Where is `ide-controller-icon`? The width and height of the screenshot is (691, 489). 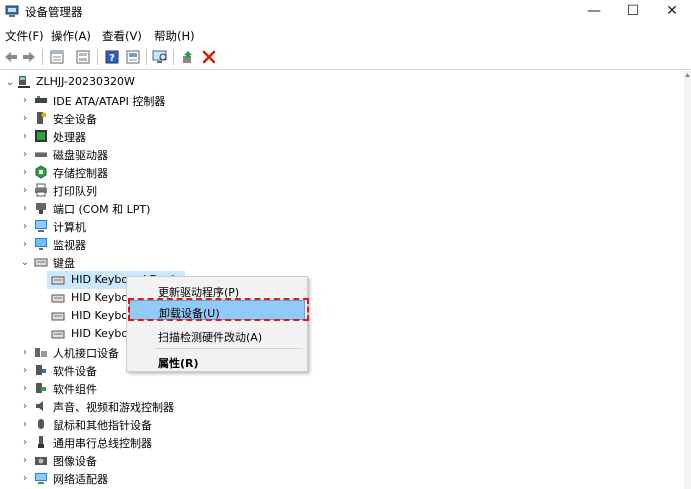
ide-controller-icon is located at coordinates (41, 99).